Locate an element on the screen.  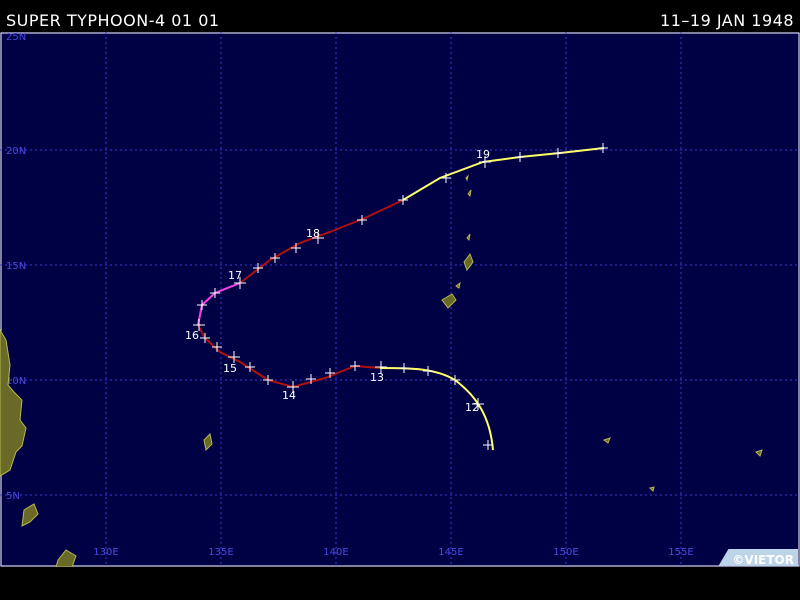
lon-label-145e: 145E is located at coordinates (450, 552).